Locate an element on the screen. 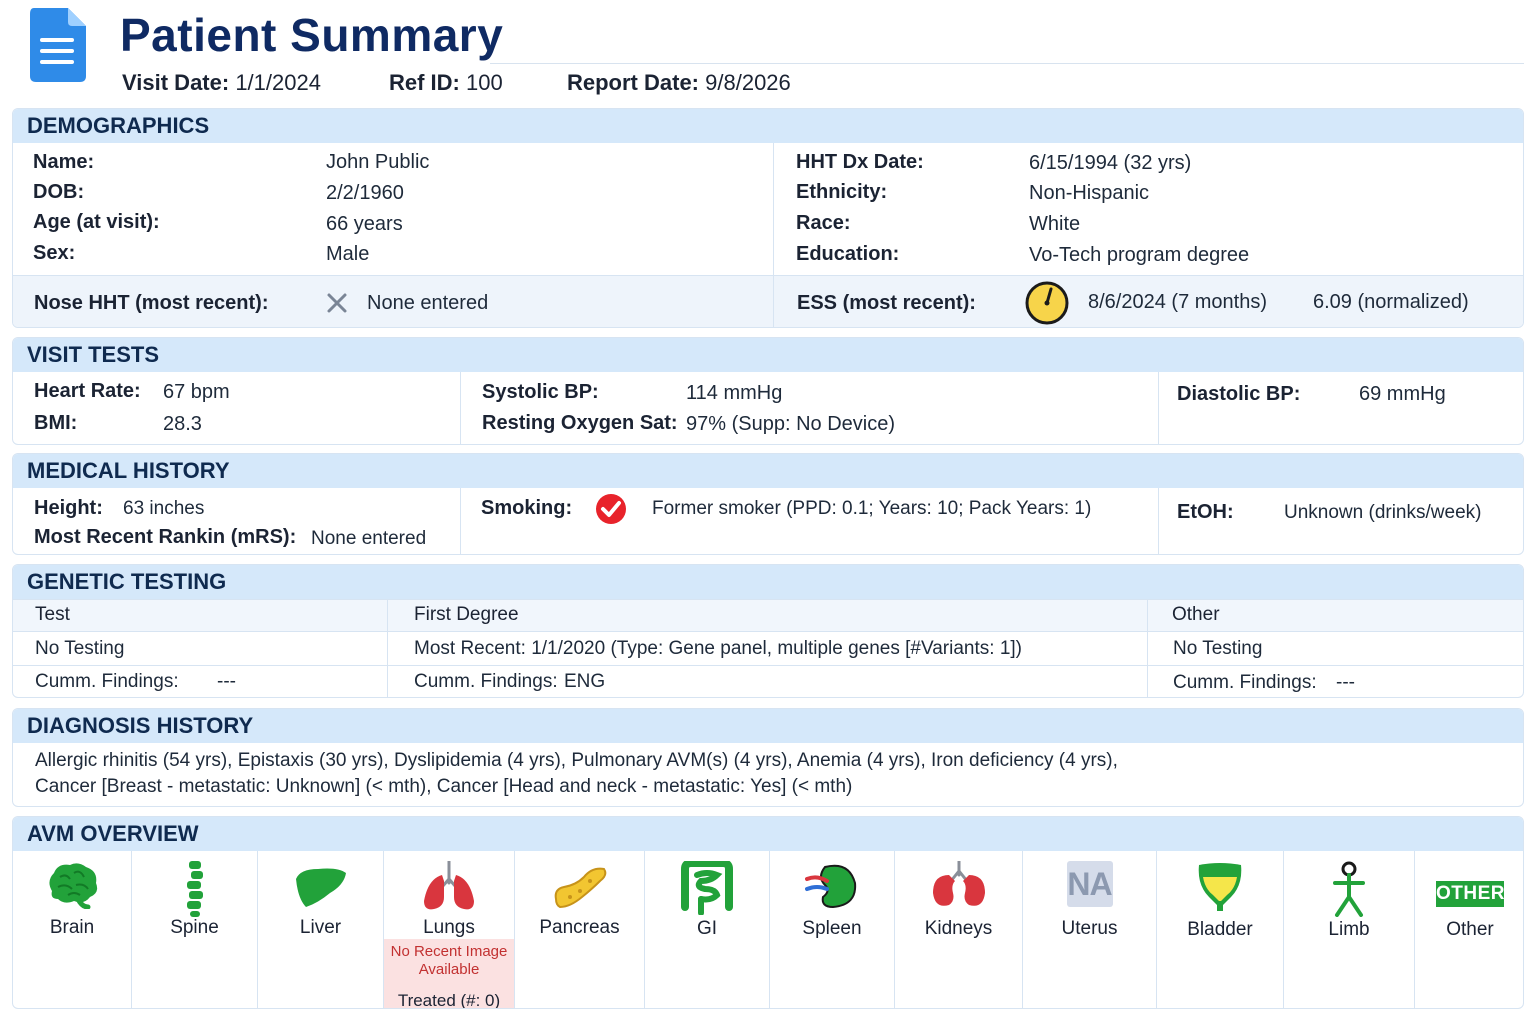 Image resolution: width=1536 pixels, height=1024 pixels. heart-rate-label: Heart Rate: is located at coordinates (87, 391).